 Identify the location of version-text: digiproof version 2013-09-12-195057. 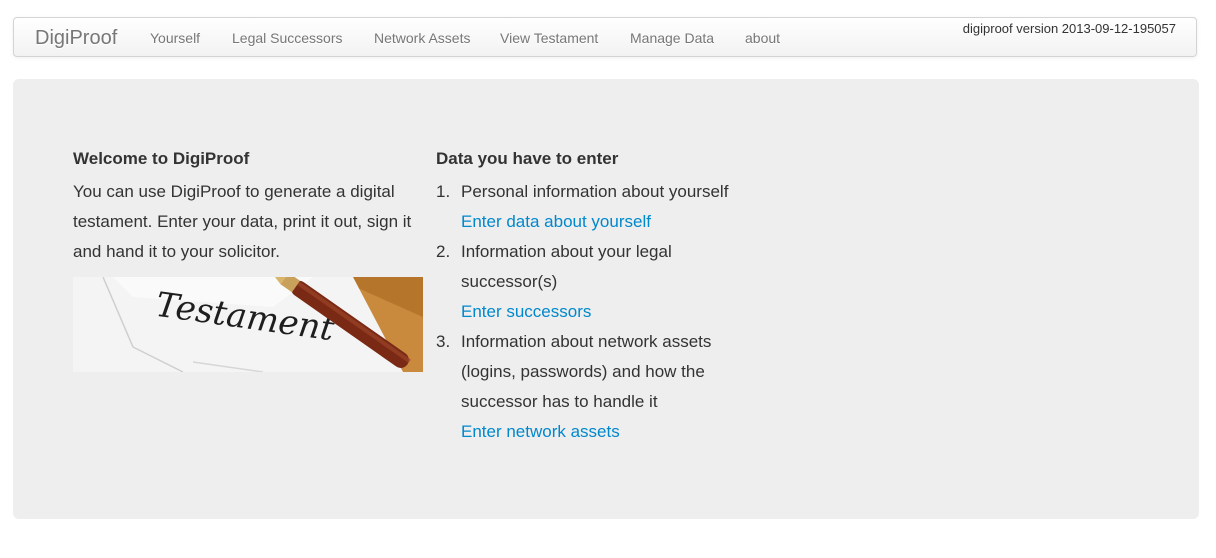
(1069, 28).